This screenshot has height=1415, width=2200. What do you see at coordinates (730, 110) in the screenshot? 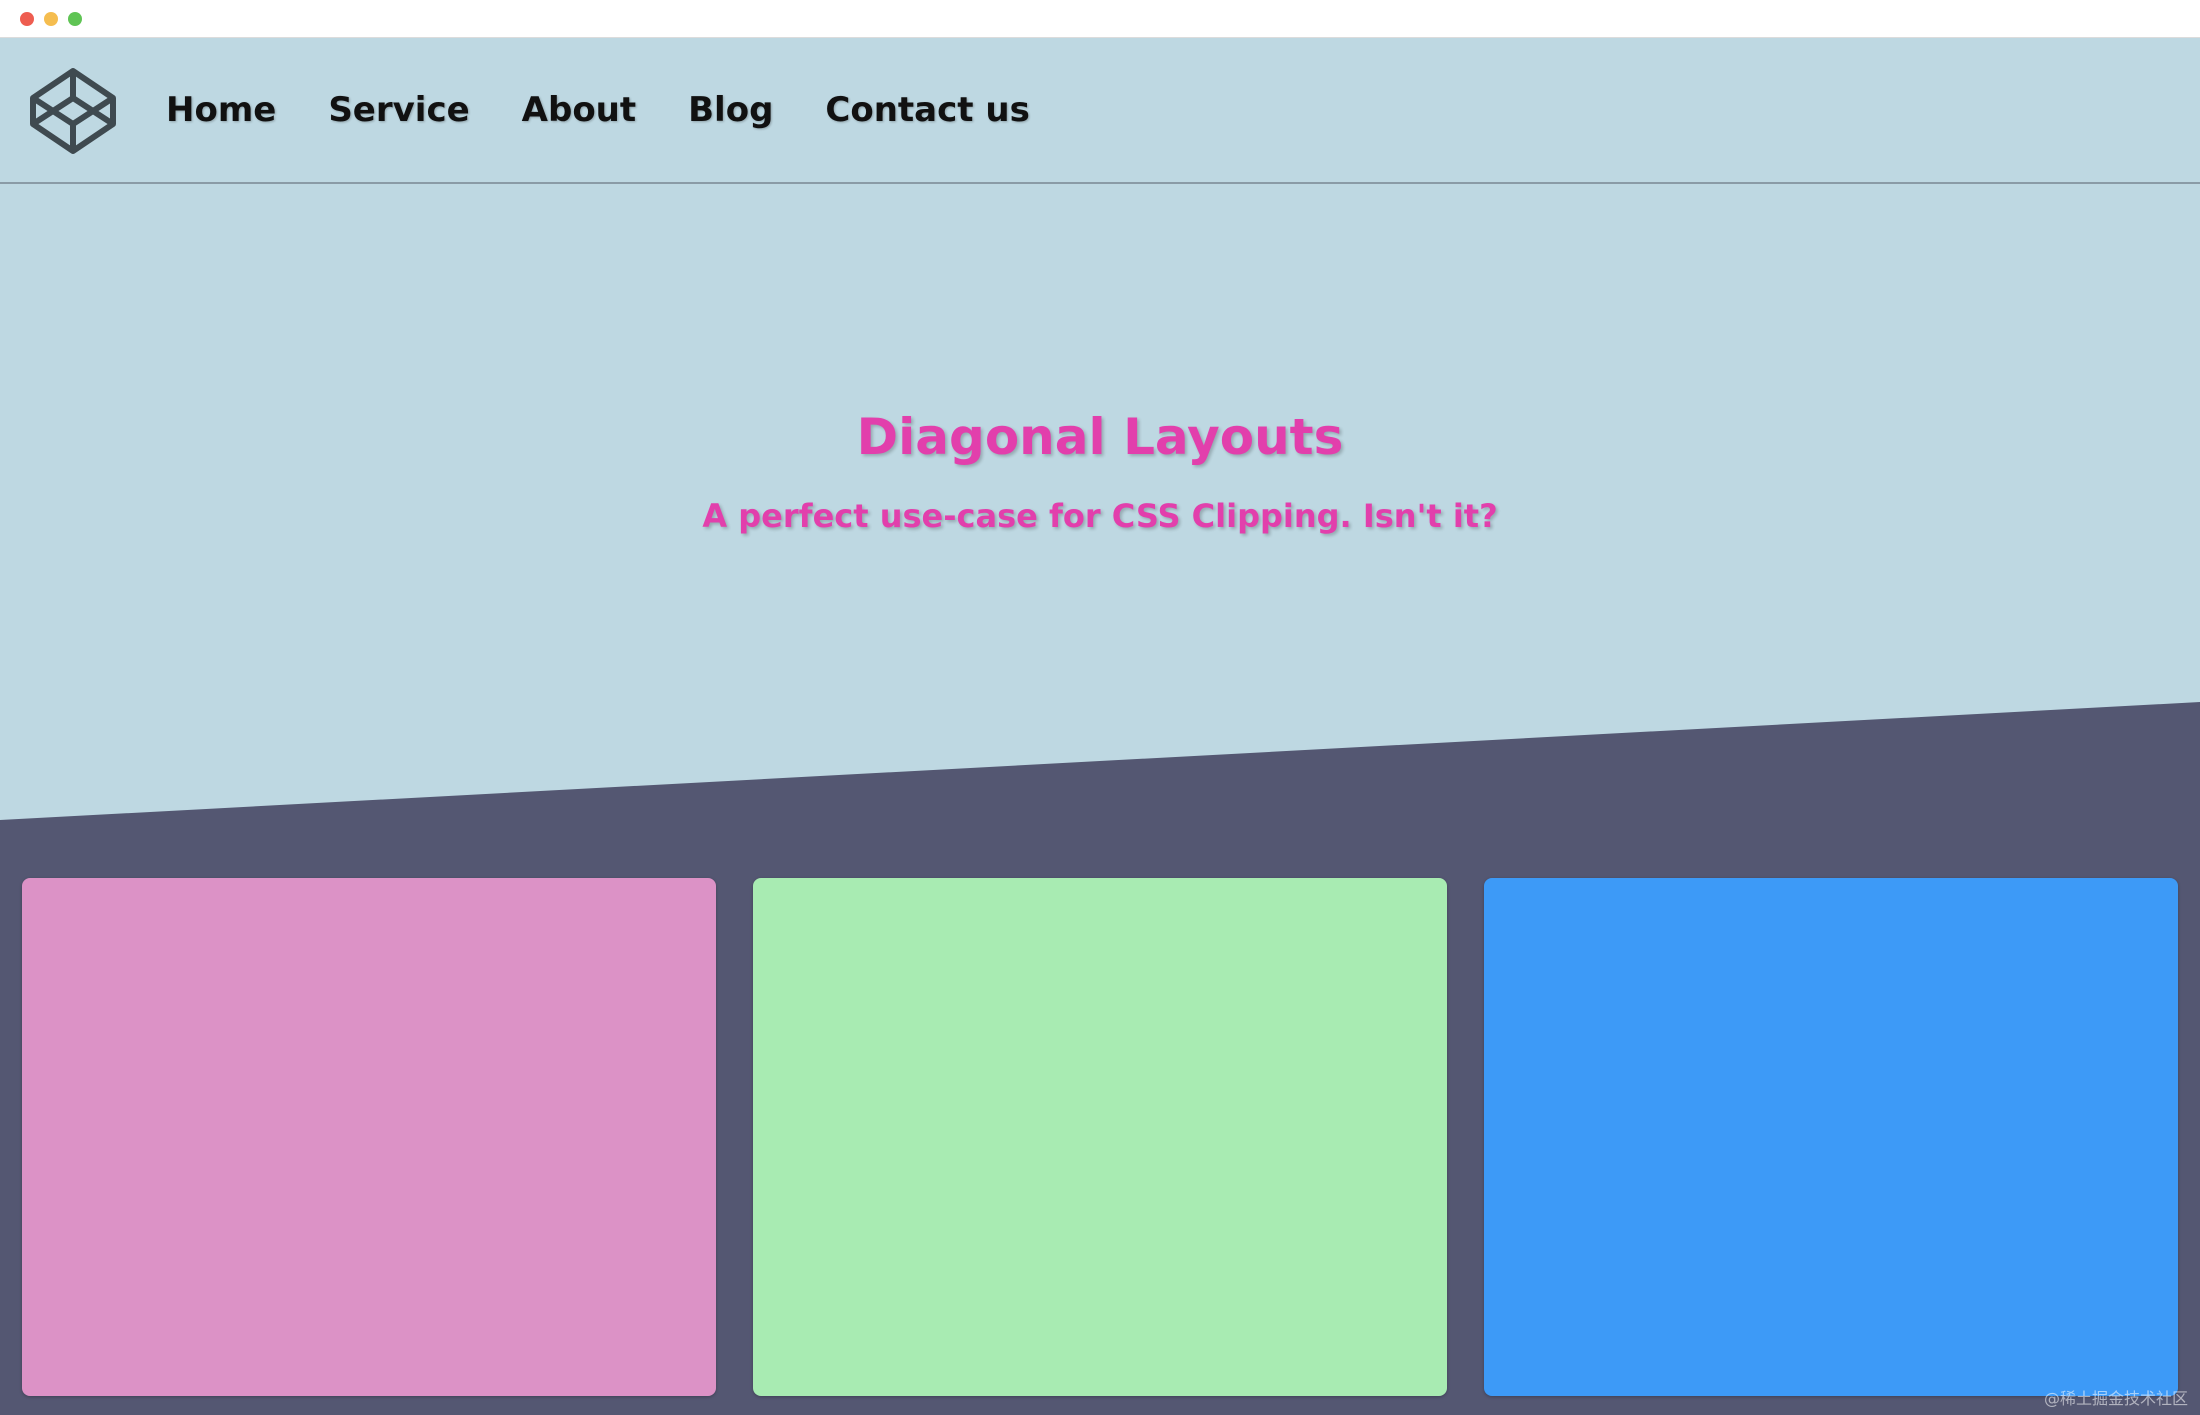
I see `nav-link-blog: Blog` at bounding box center [730, 110].